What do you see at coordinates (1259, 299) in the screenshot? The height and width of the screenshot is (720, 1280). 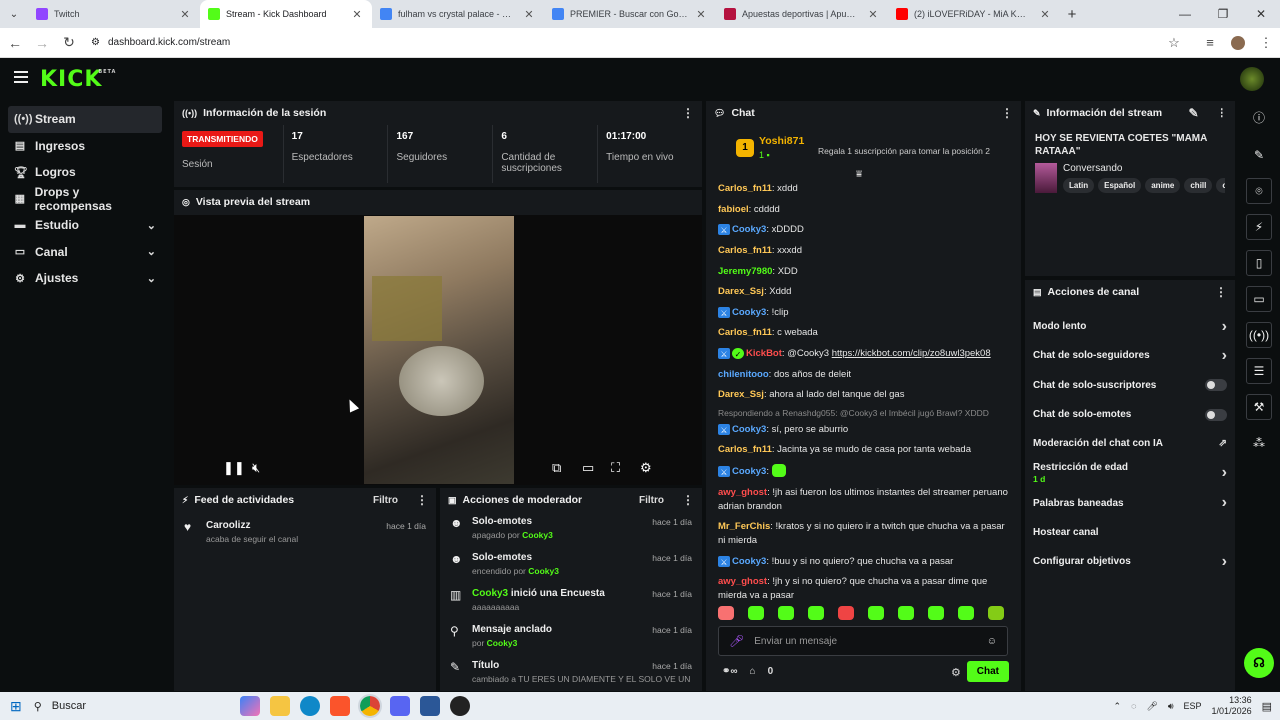 I see `chat-bubble-icon: ▭` at bounding box center [1259, 299].